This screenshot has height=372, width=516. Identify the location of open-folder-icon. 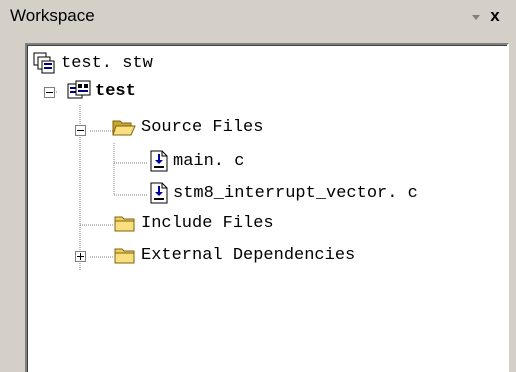
(124, 128).